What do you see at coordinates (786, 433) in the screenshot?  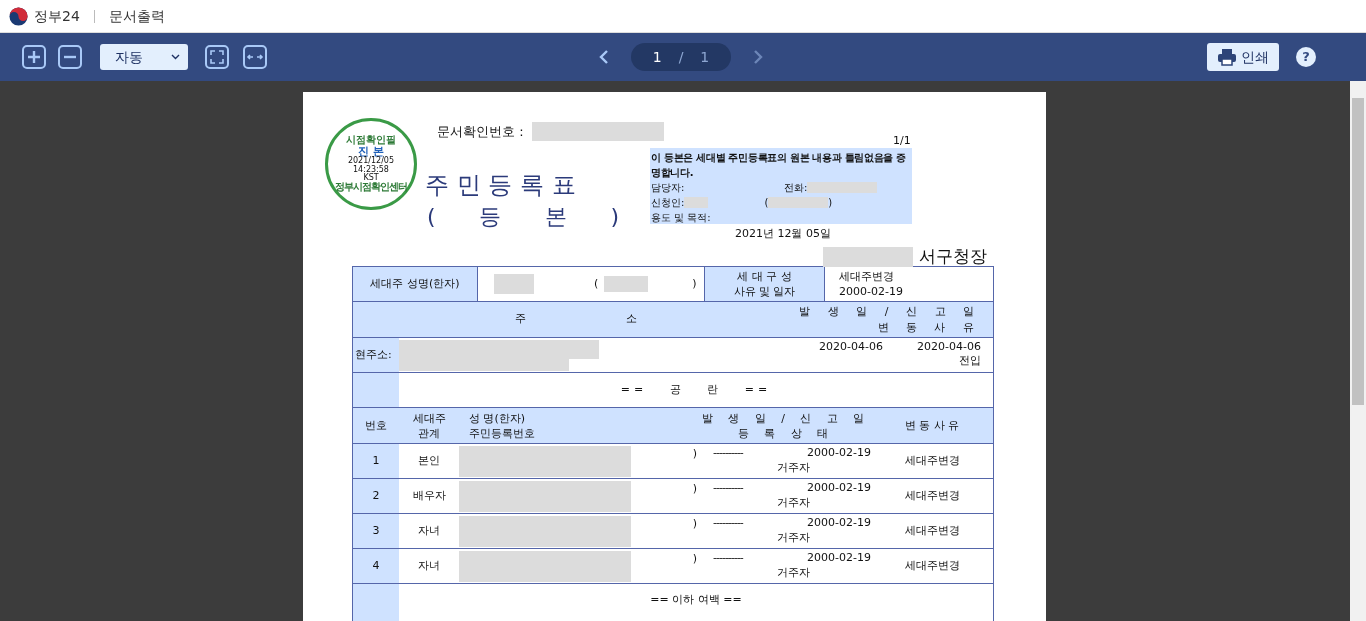 I see `table-header: 등 록 상 태` at bounding box center [786, 433].